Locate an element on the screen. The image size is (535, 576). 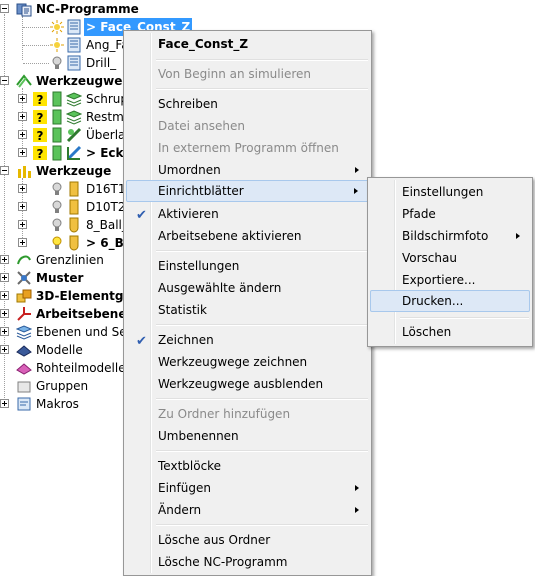
tree-label: 8_Ball_ is located at coordinates (107, 225).